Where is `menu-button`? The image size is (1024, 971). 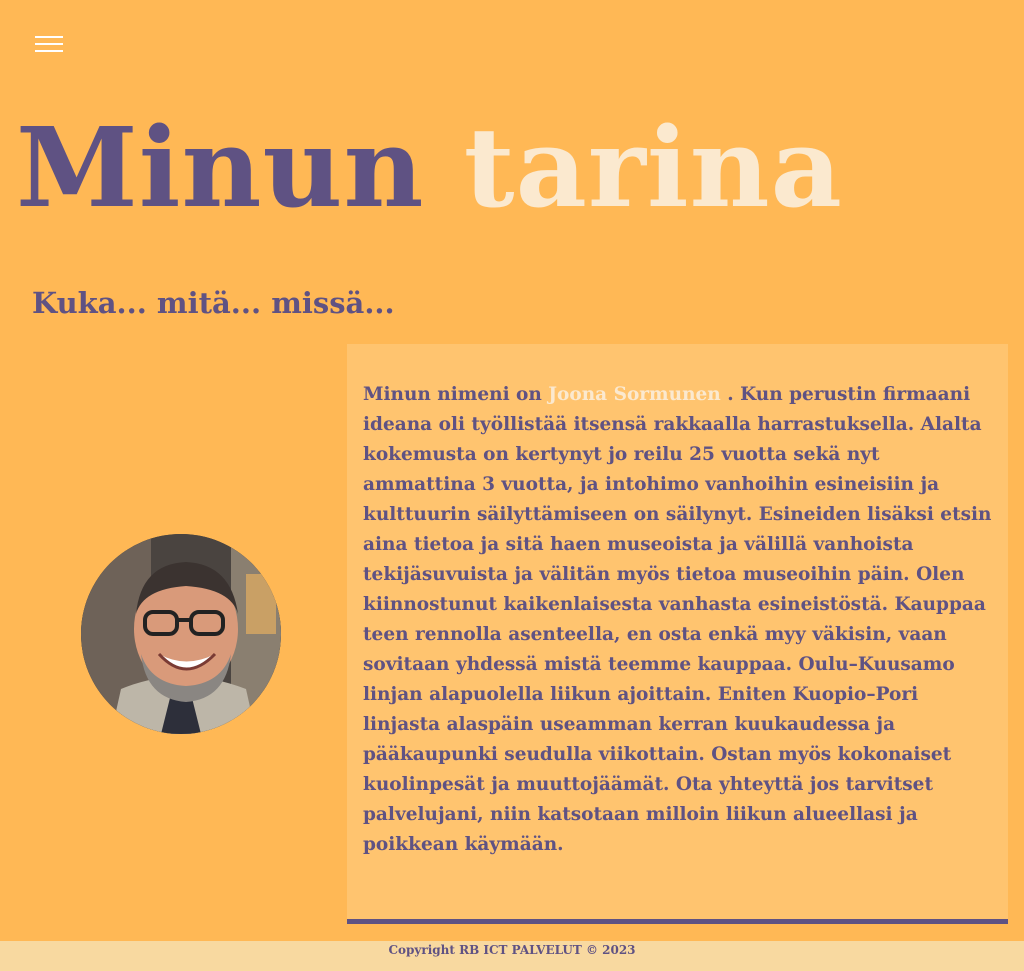
menu-button is located at coordinates (49, 44).